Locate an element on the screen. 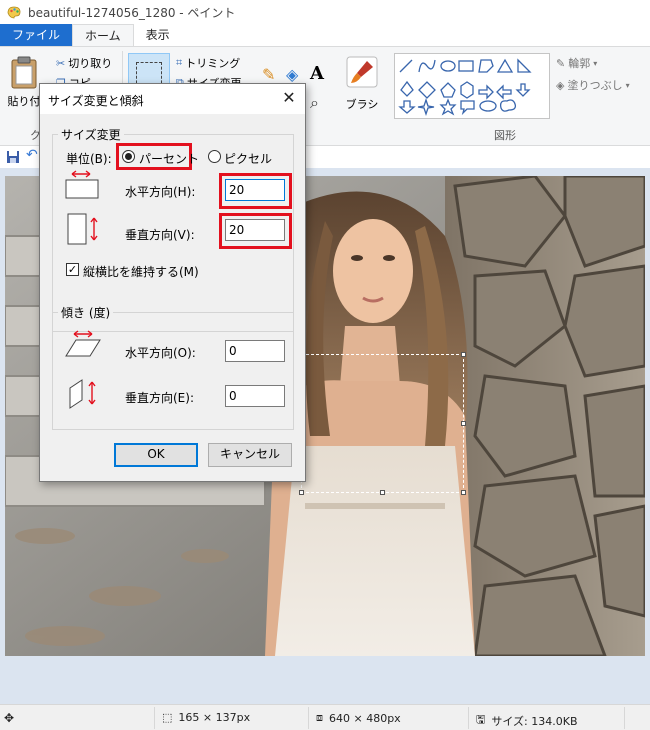  scissors-icon: ✂ is located at coordinates (61, 63).